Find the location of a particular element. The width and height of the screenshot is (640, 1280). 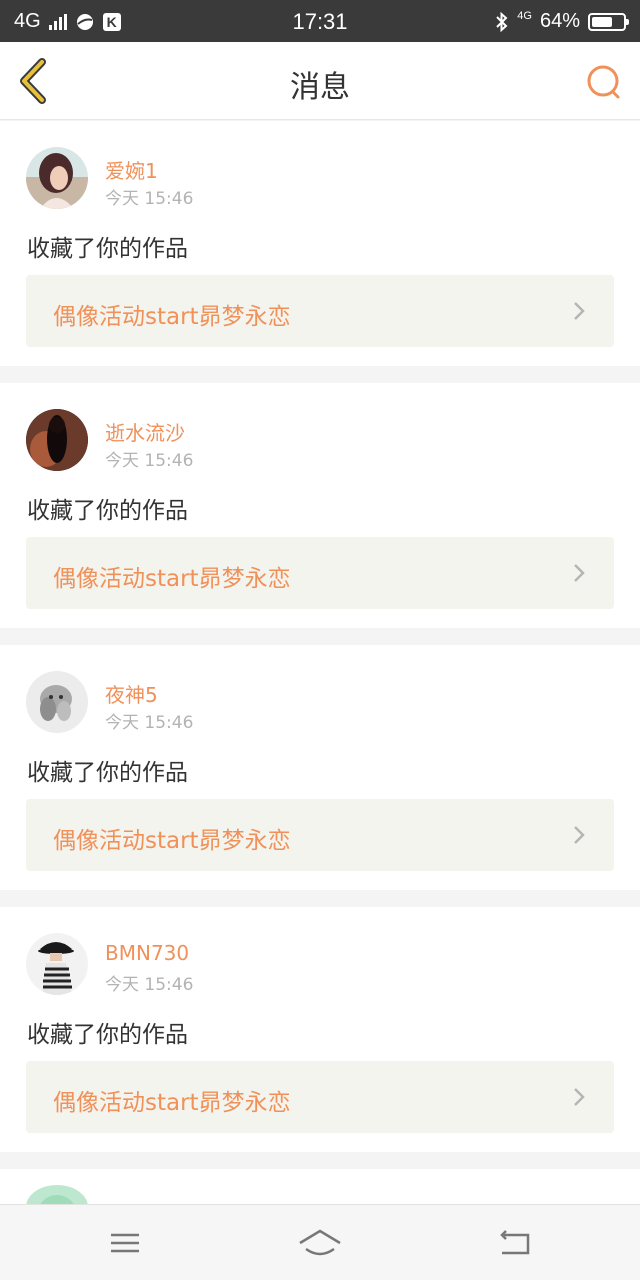

search-button is located at coordinates (604, 82).